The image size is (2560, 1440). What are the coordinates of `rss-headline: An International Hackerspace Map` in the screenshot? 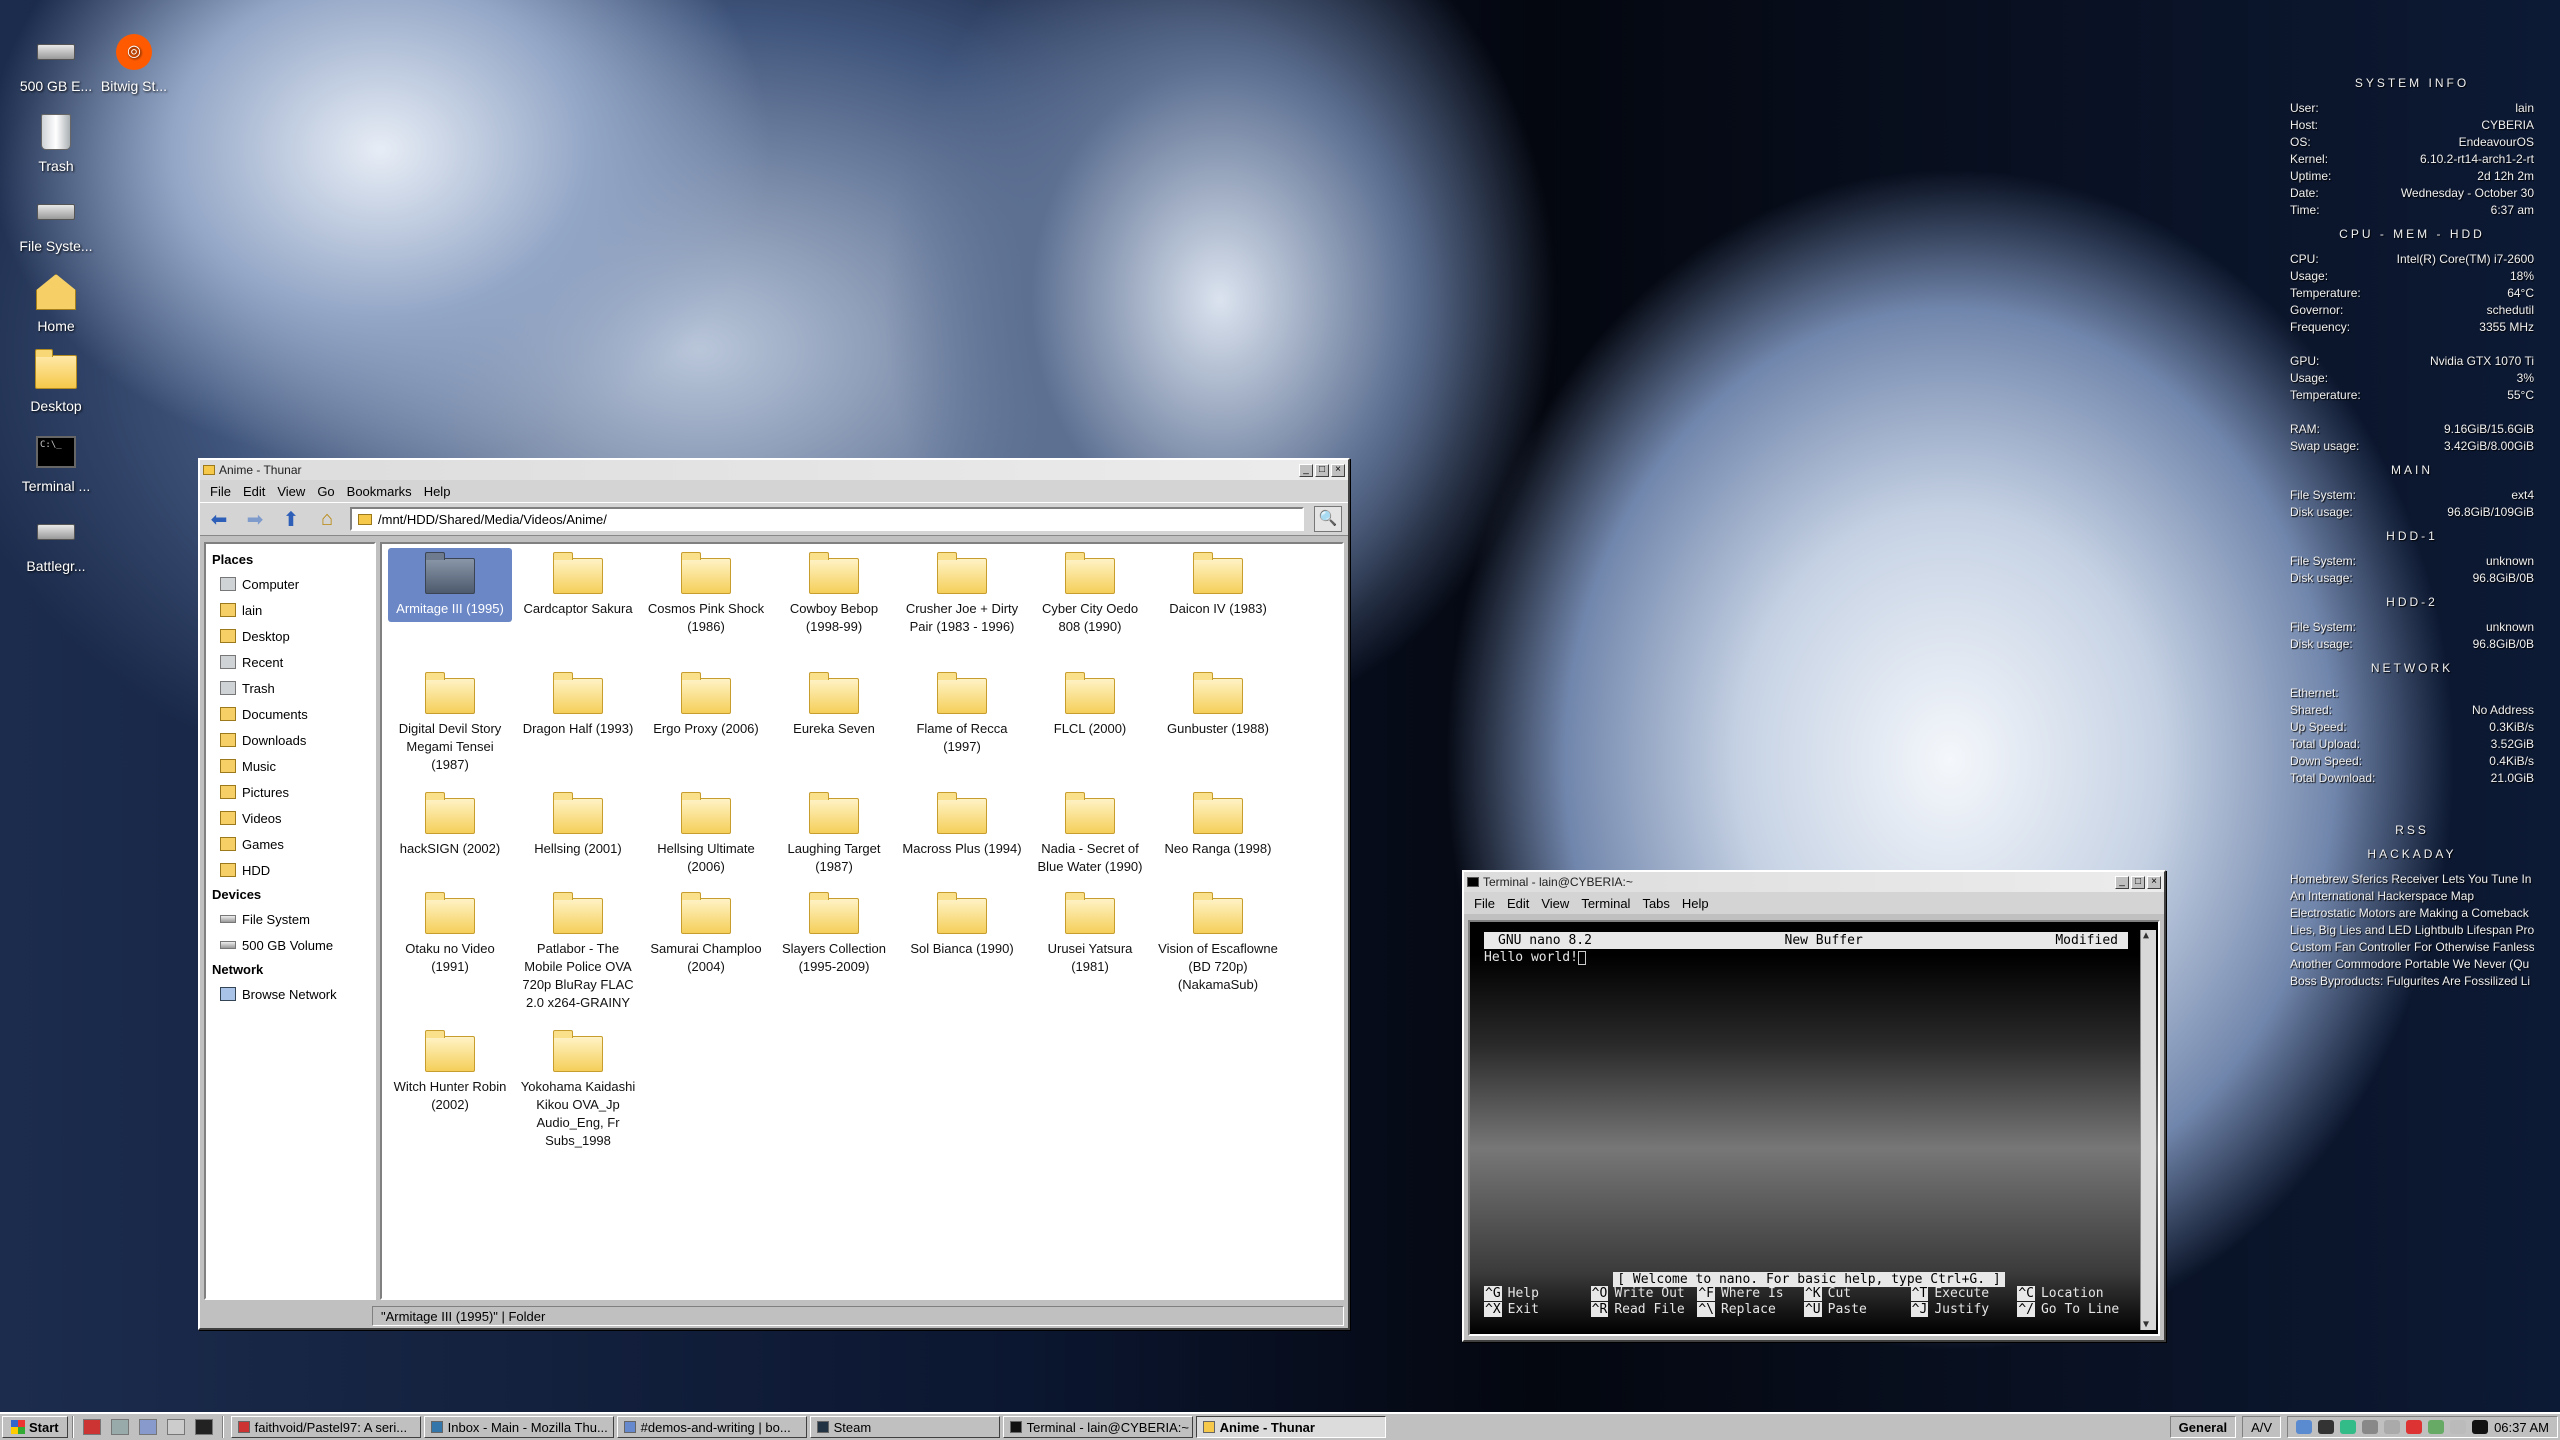 It's located at (2412, 896).